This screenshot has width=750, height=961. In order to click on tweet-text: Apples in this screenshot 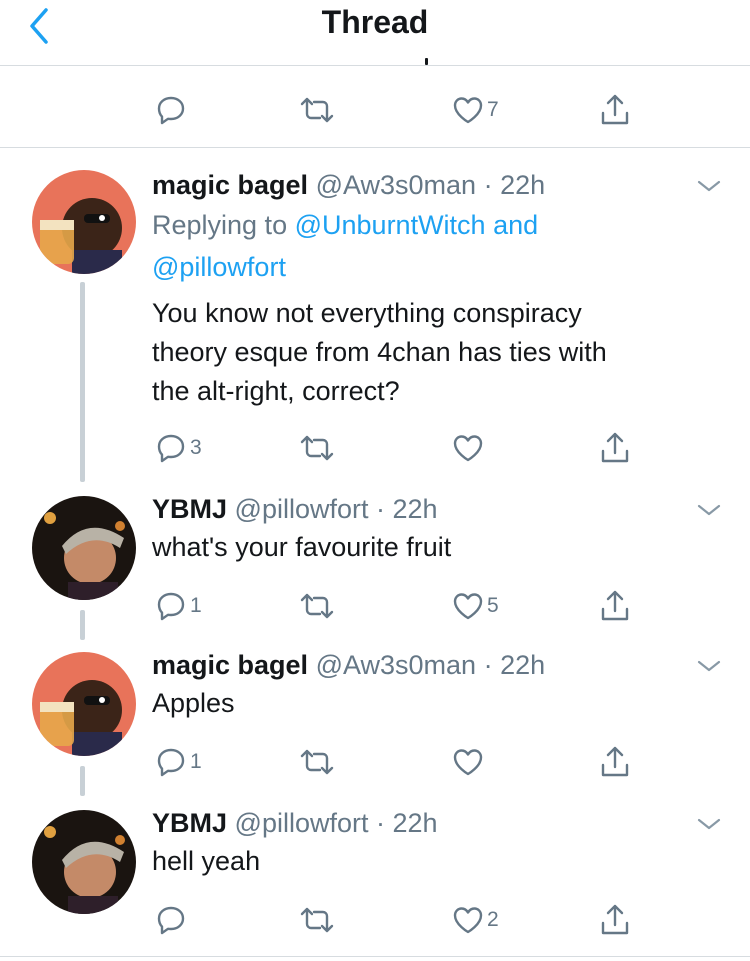, I will do `click(421, 703)`.